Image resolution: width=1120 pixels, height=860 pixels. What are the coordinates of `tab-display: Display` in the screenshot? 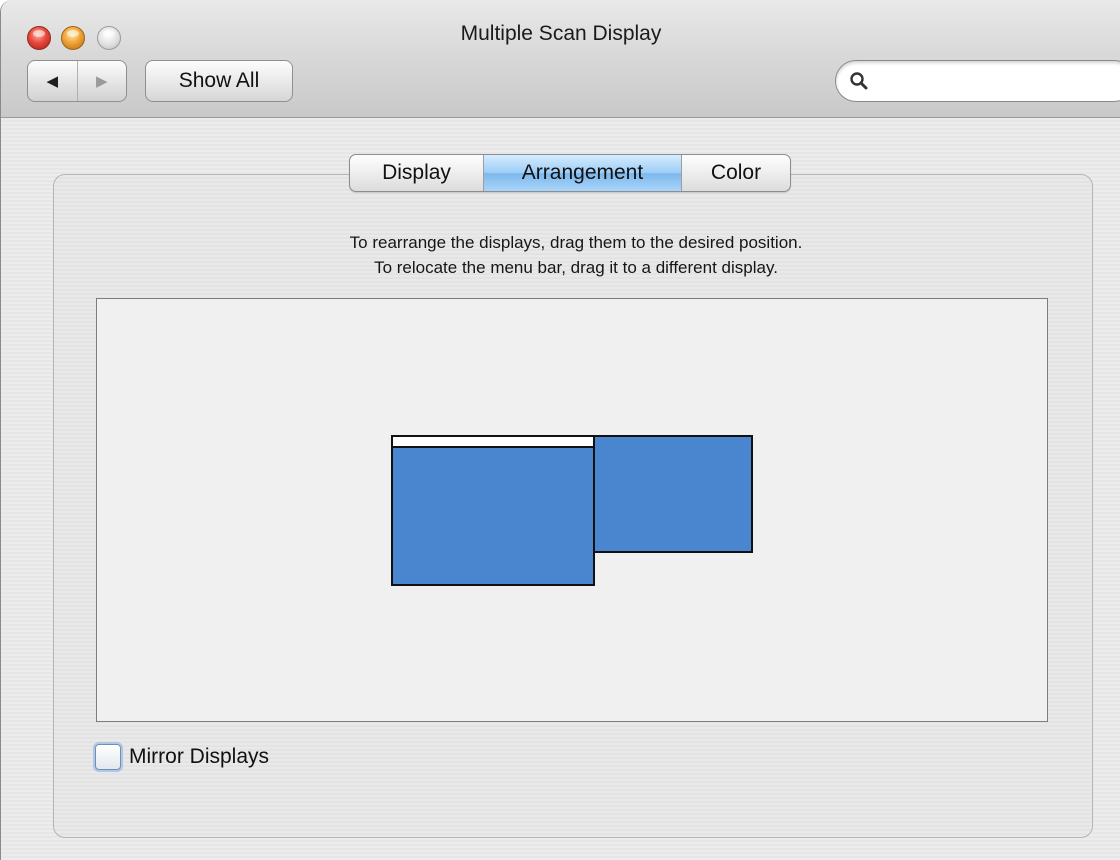 It's located at (417, 173).